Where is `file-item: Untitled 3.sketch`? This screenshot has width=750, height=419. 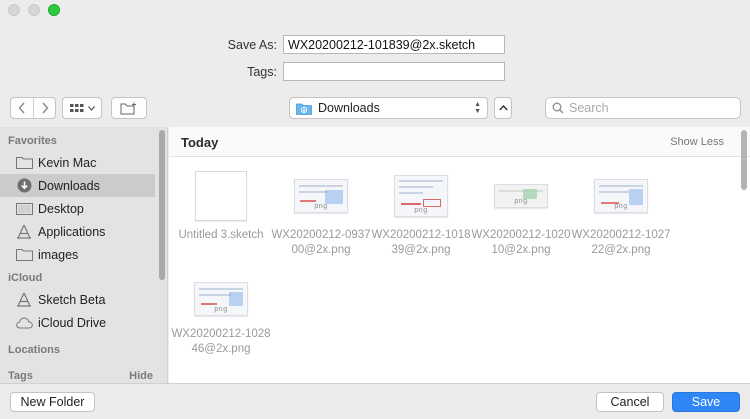 file-item: Untitled 3.sketch is located at coordinates (221, 206).